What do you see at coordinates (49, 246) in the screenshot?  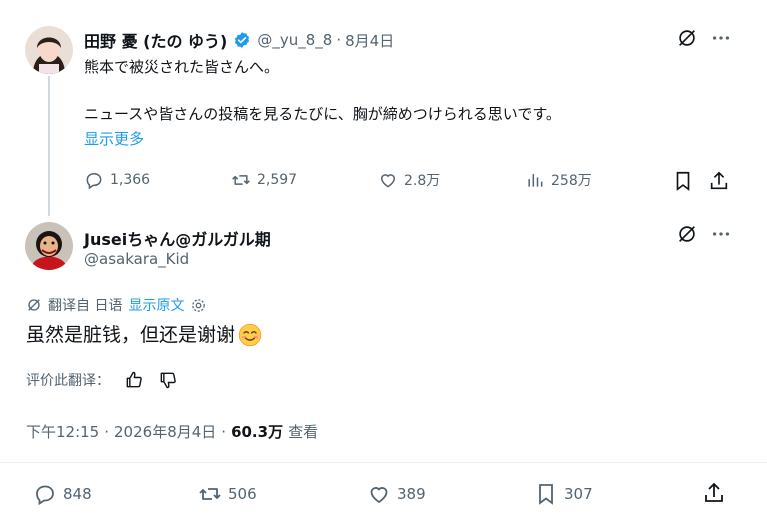 I see `avatar-jusei` at bounding box center [49, 246].